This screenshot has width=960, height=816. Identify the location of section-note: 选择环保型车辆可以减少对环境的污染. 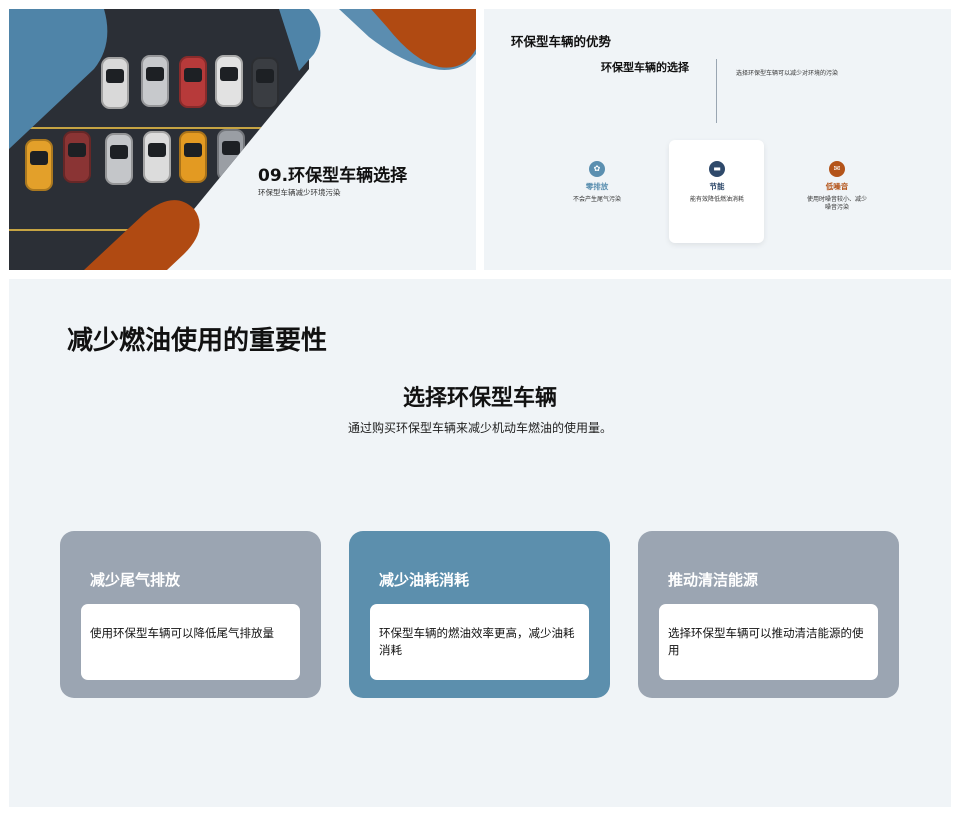
(787, 73).